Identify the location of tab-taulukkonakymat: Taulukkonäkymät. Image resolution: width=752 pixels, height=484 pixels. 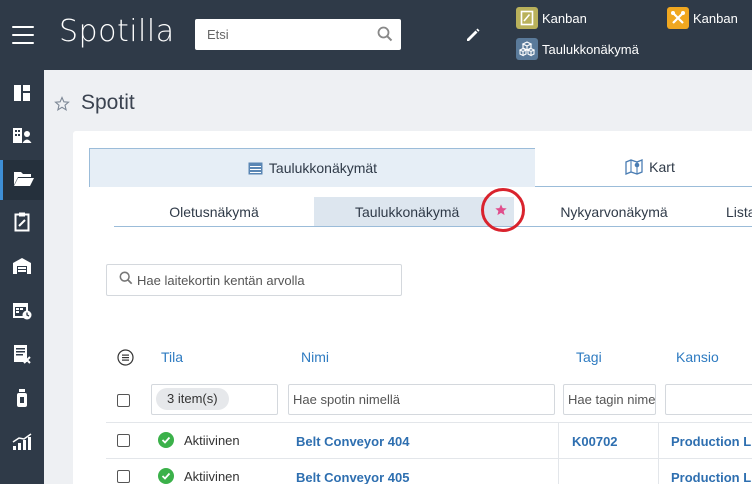
(312, 167).